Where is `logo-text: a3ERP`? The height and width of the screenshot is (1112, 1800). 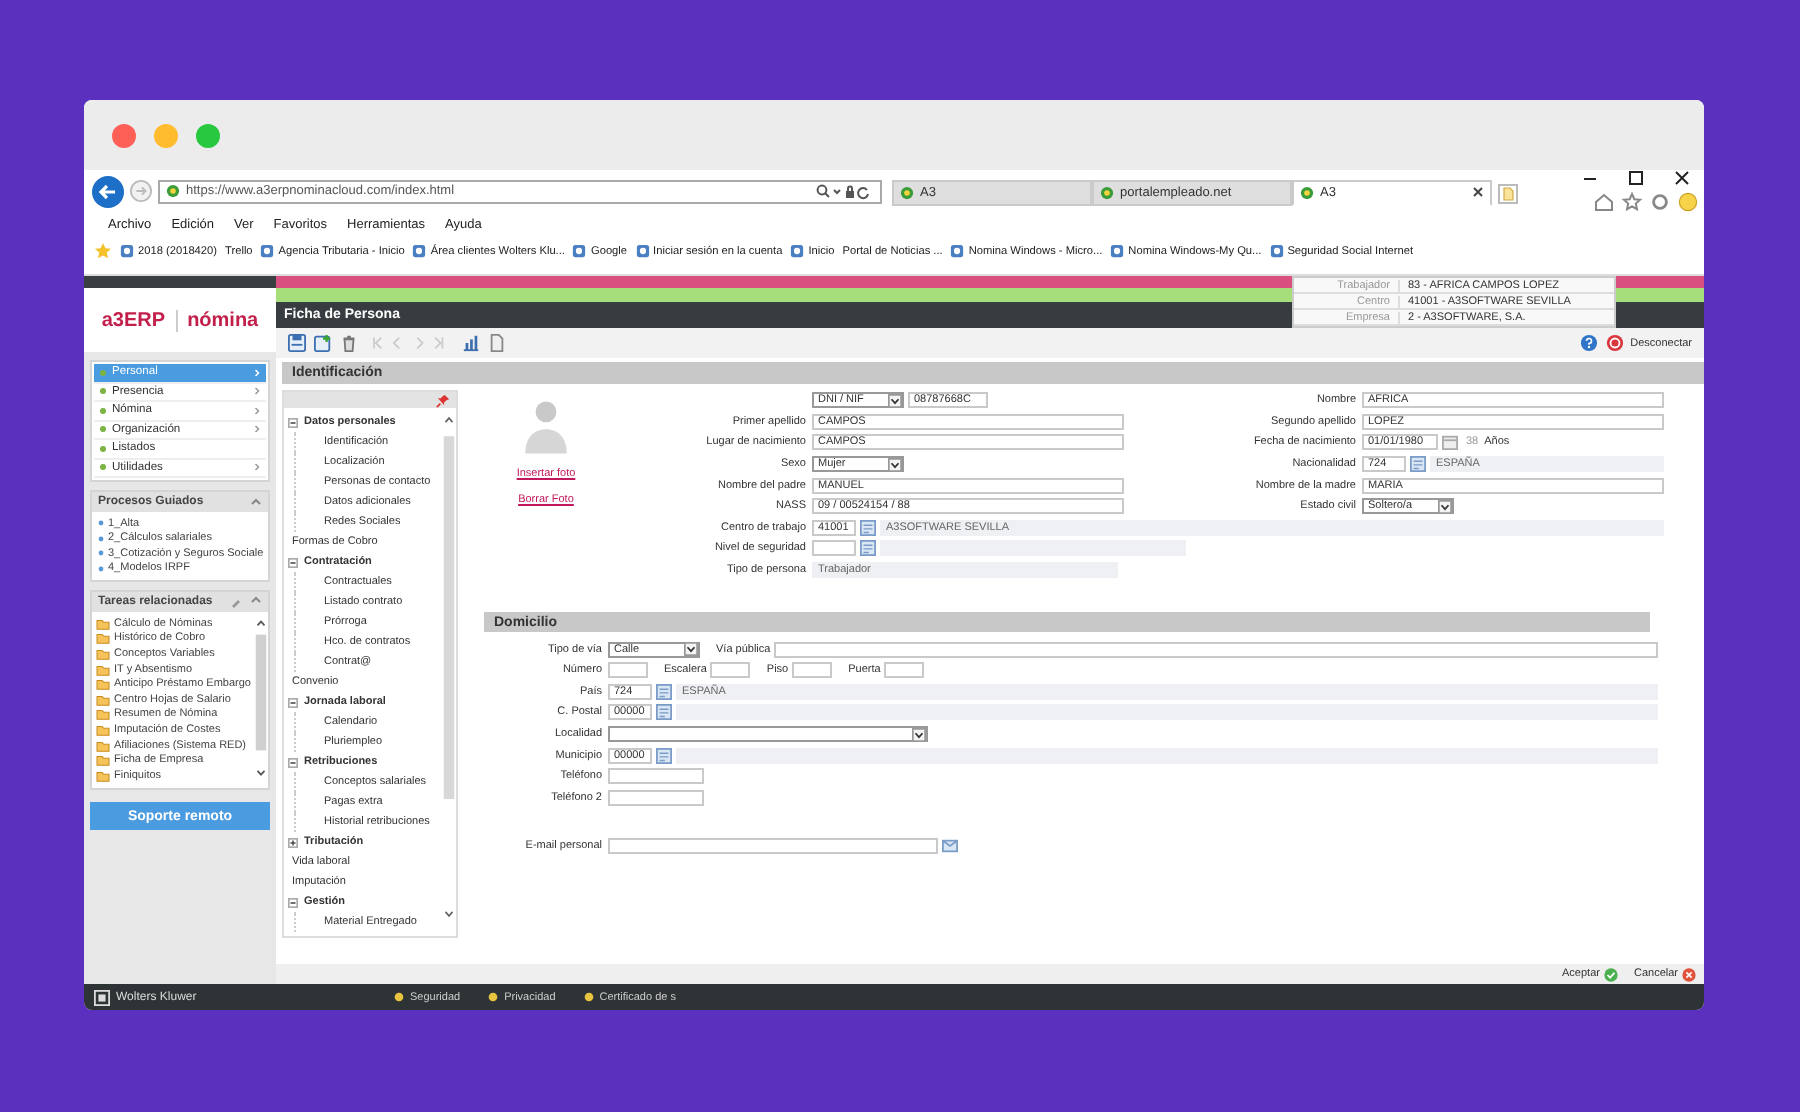
logo-text: a3ERP is located at coordinates (139, 320).